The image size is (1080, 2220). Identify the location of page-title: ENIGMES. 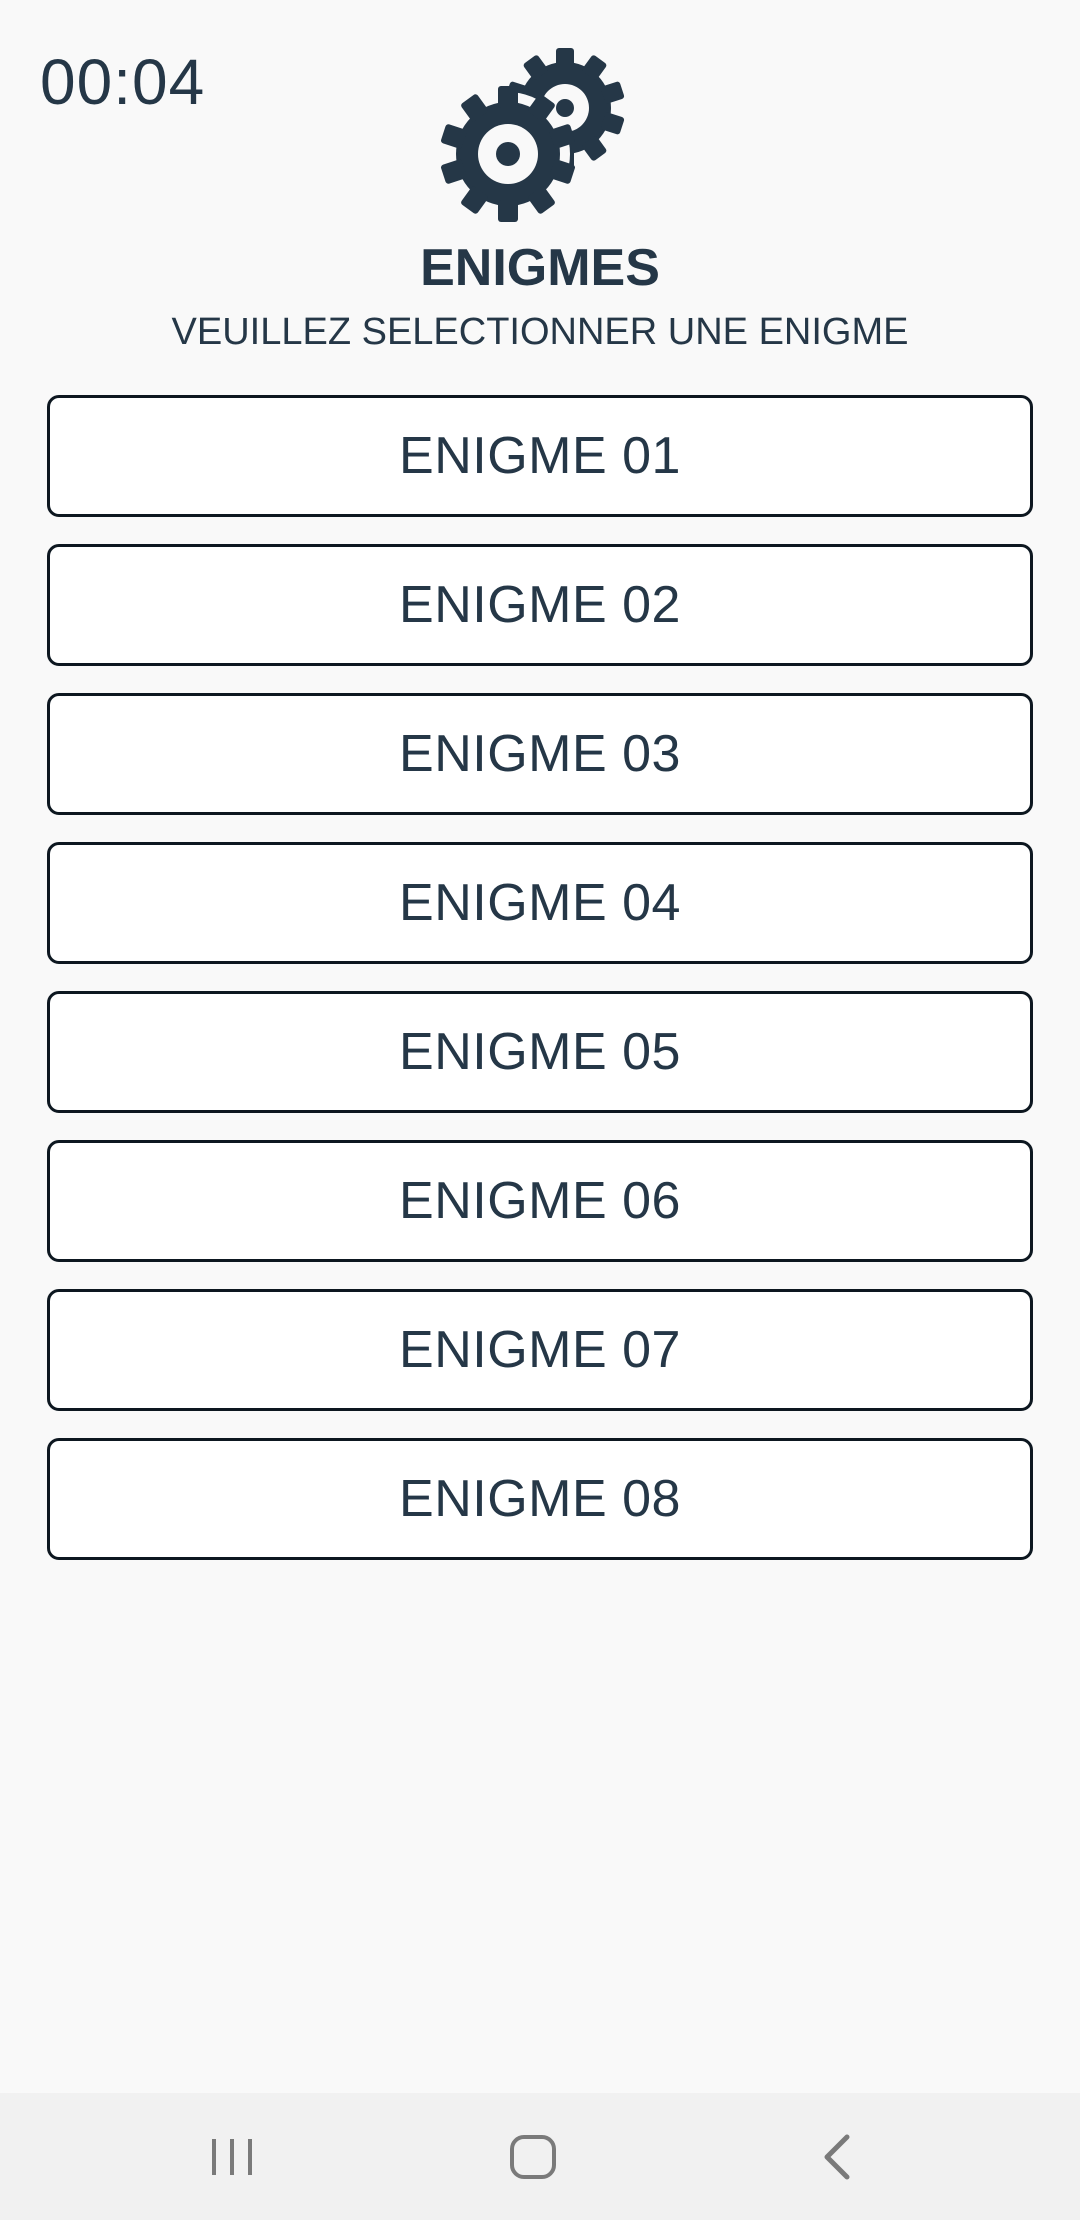
(540, 268).